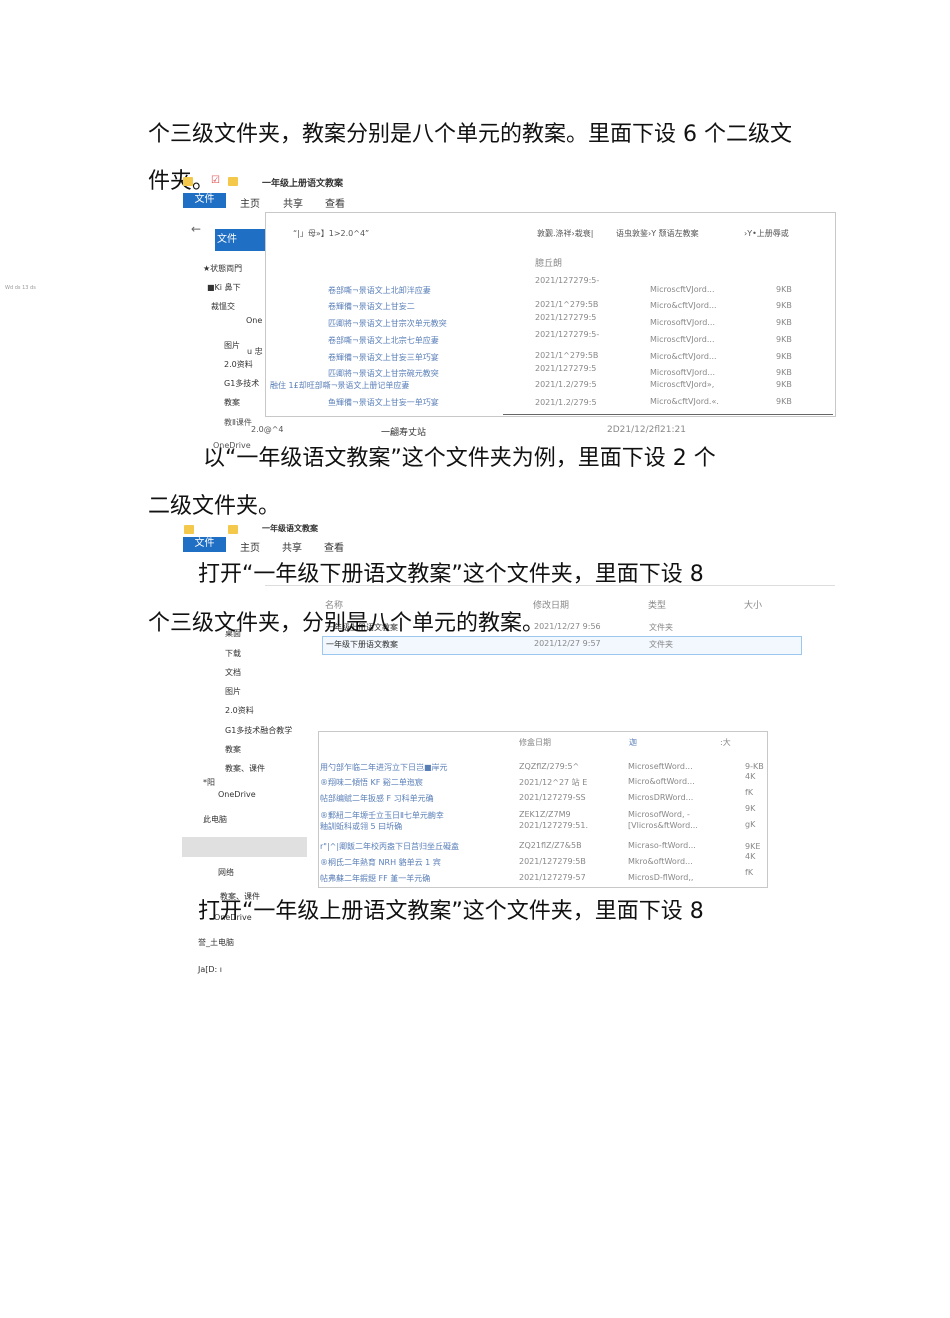 The image size is (950, 1318). I want to click on paragraph-2-line-1: 以“一年级语文教案”这个文件夹为例，里面下设 2 个, so click(459, 458).